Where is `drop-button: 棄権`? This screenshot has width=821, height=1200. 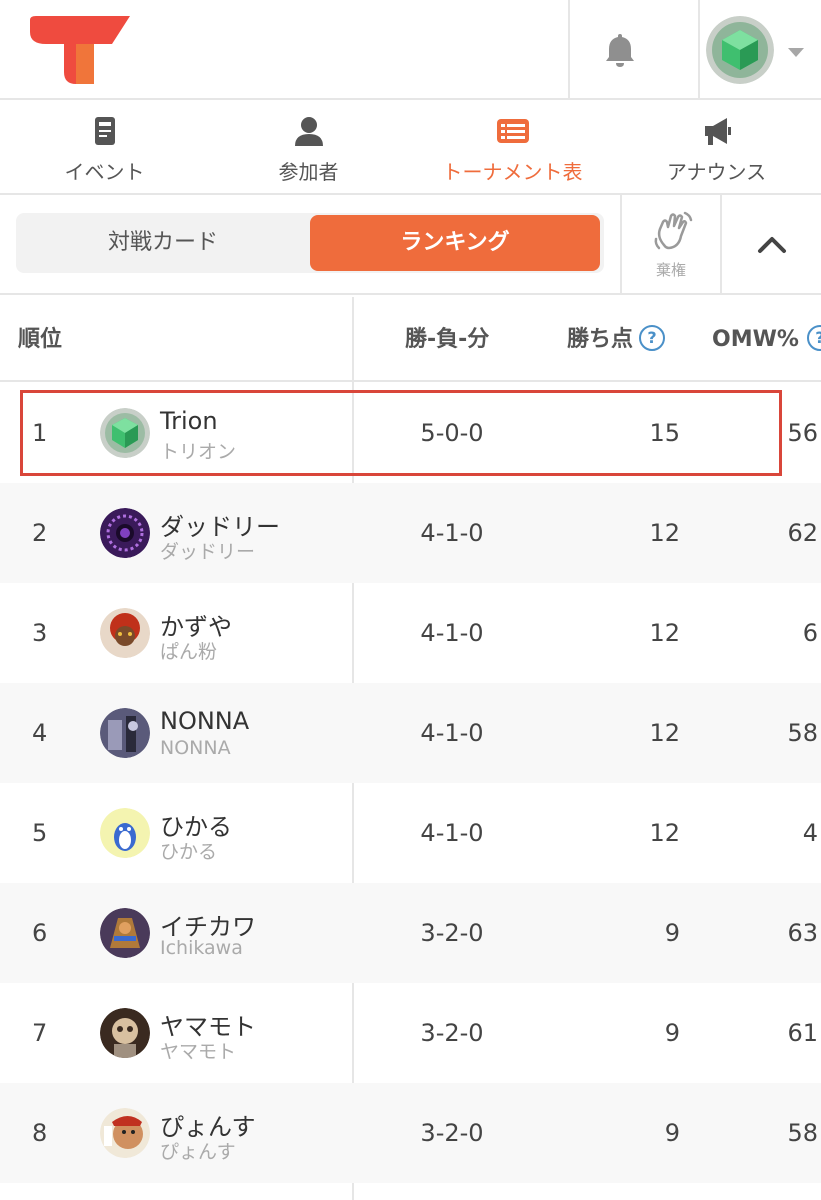
drop-button: 棄権 is located at coordinates (671, 245).